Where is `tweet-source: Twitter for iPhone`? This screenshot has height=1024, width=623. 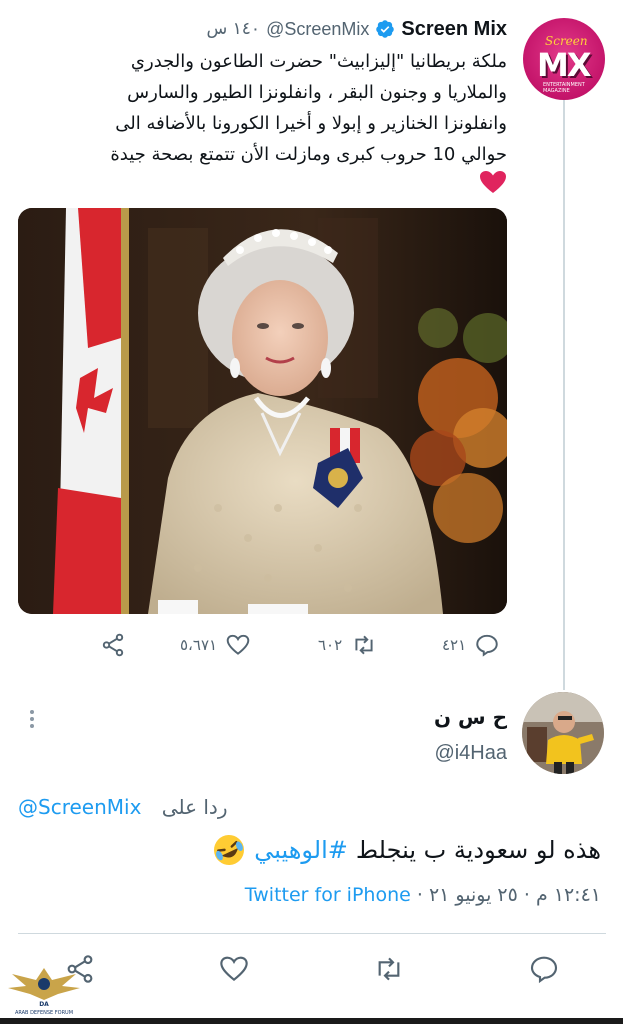
tweet-source: Twitter for iPhone is located at coordinates (328, 895).